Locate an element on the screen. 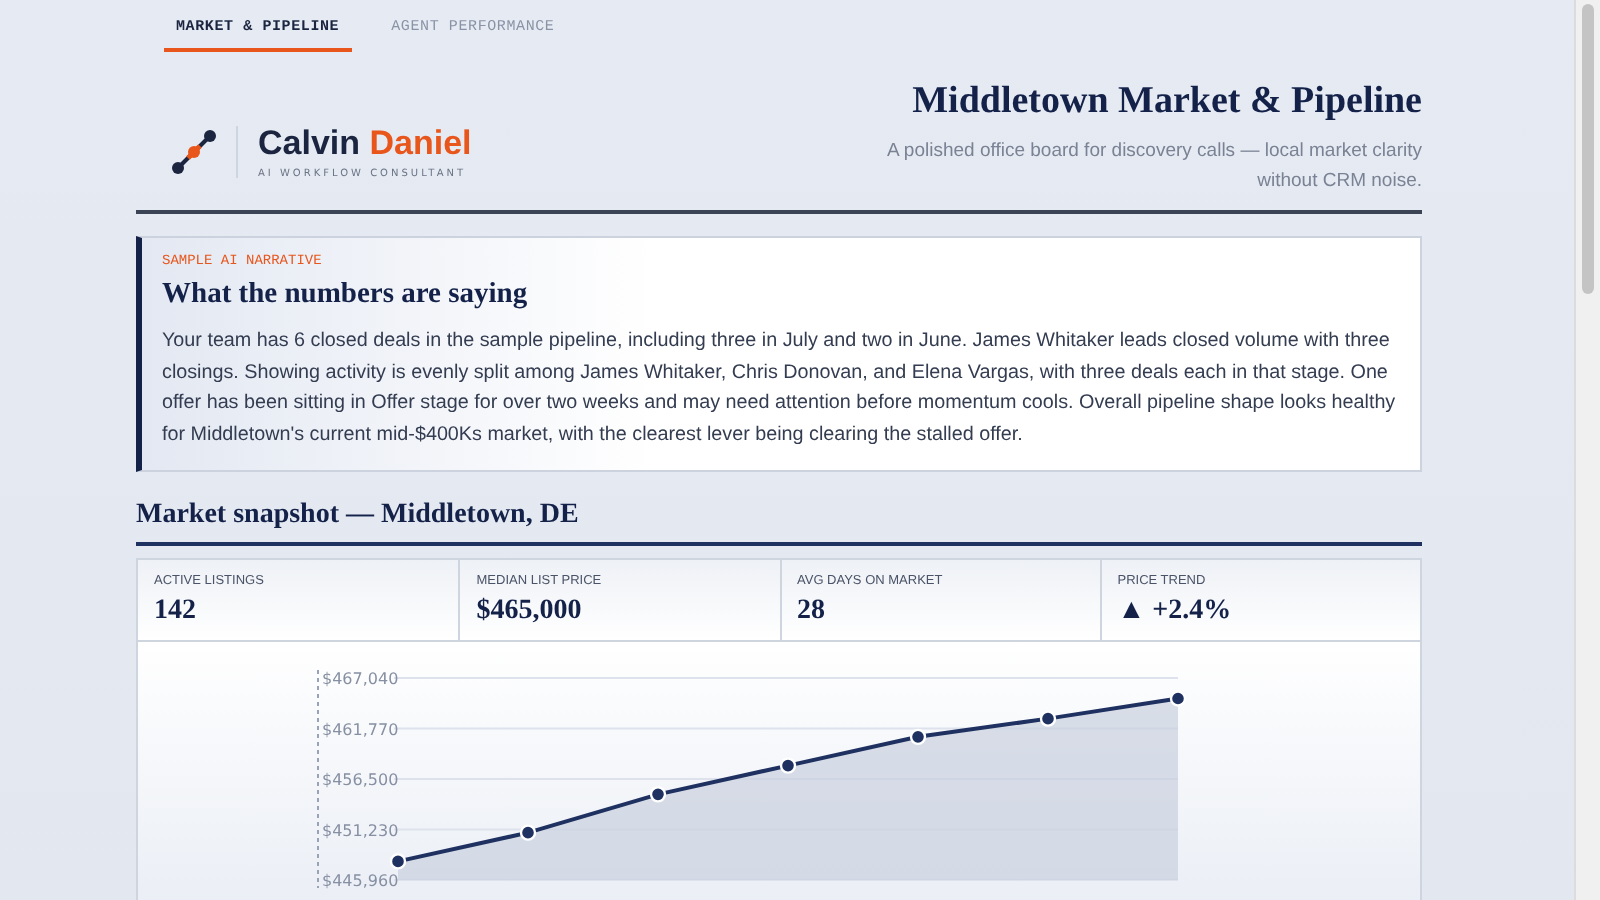 The height and width of the screenshot is (900, 1600). brand-first-name: Calvin is located at coordinates (309, 143).